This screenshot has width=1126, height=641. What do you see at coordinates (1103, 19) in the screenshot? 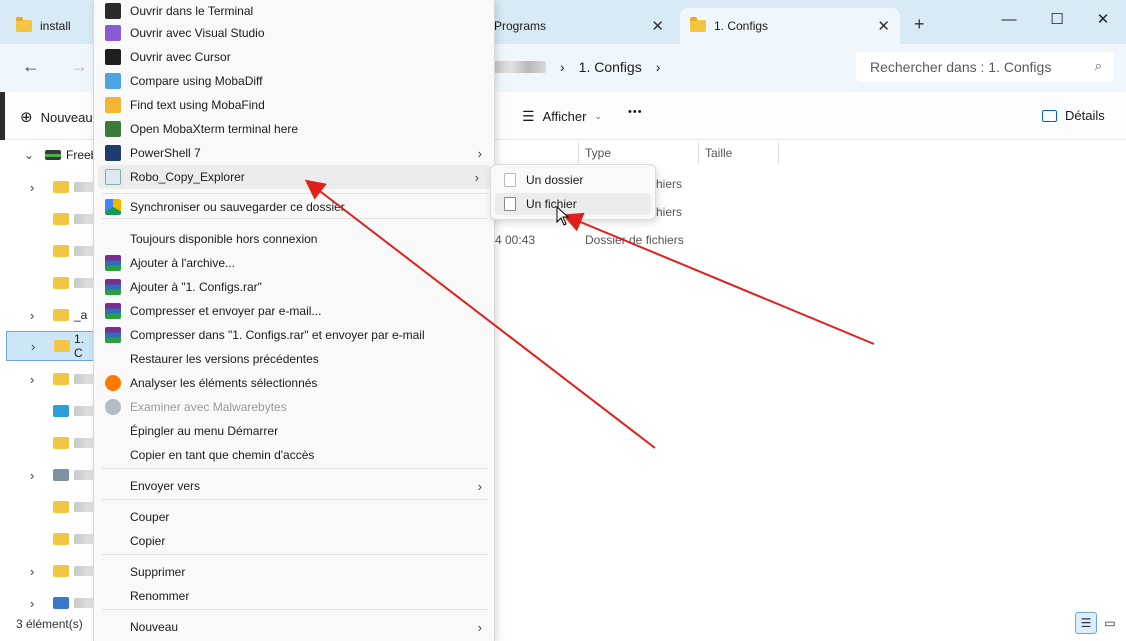
I see `close-window-button: ✕` at bounding box center [1103, 19].